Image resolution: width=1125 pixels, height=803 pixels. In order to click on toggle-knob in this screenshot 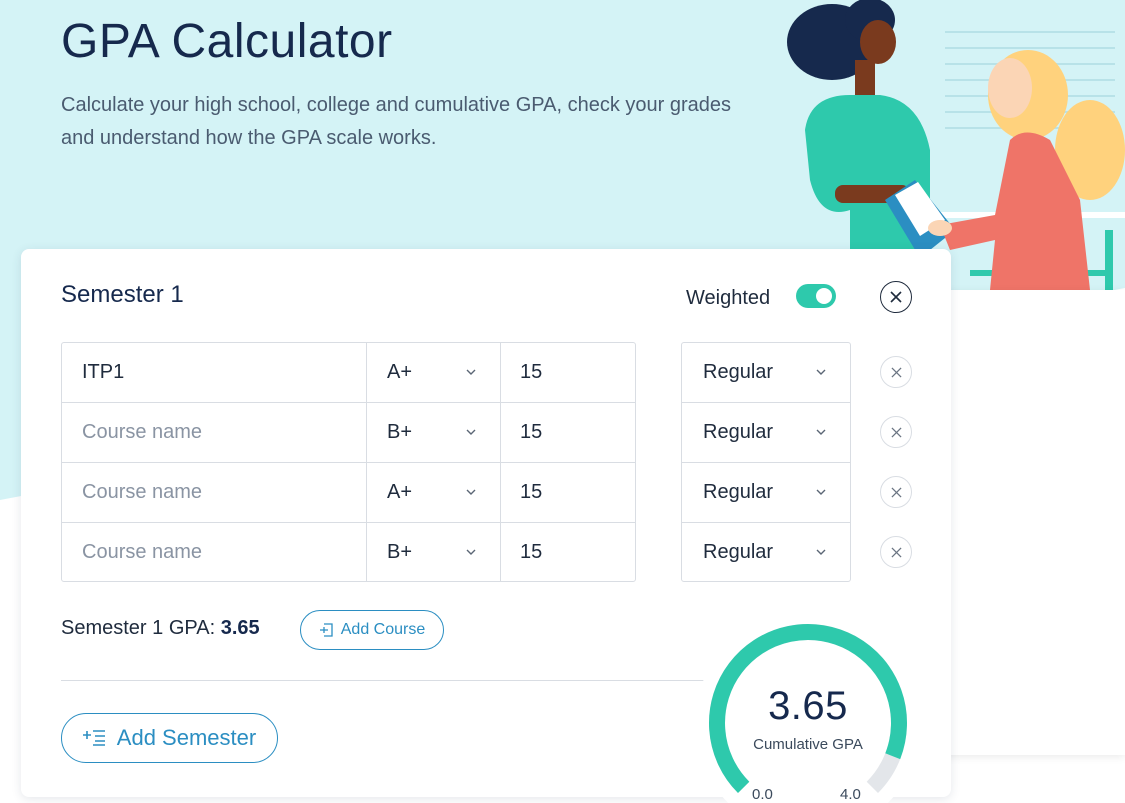, I will do `click(824, 296)`.